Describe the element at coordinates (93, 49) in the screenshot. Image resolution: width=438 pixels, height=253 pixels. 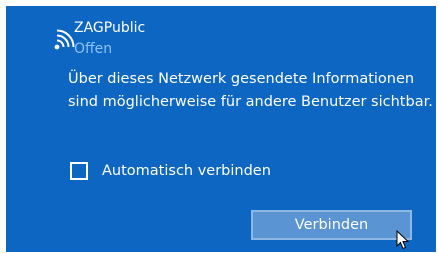
I see `network-status: Offen` at that location.